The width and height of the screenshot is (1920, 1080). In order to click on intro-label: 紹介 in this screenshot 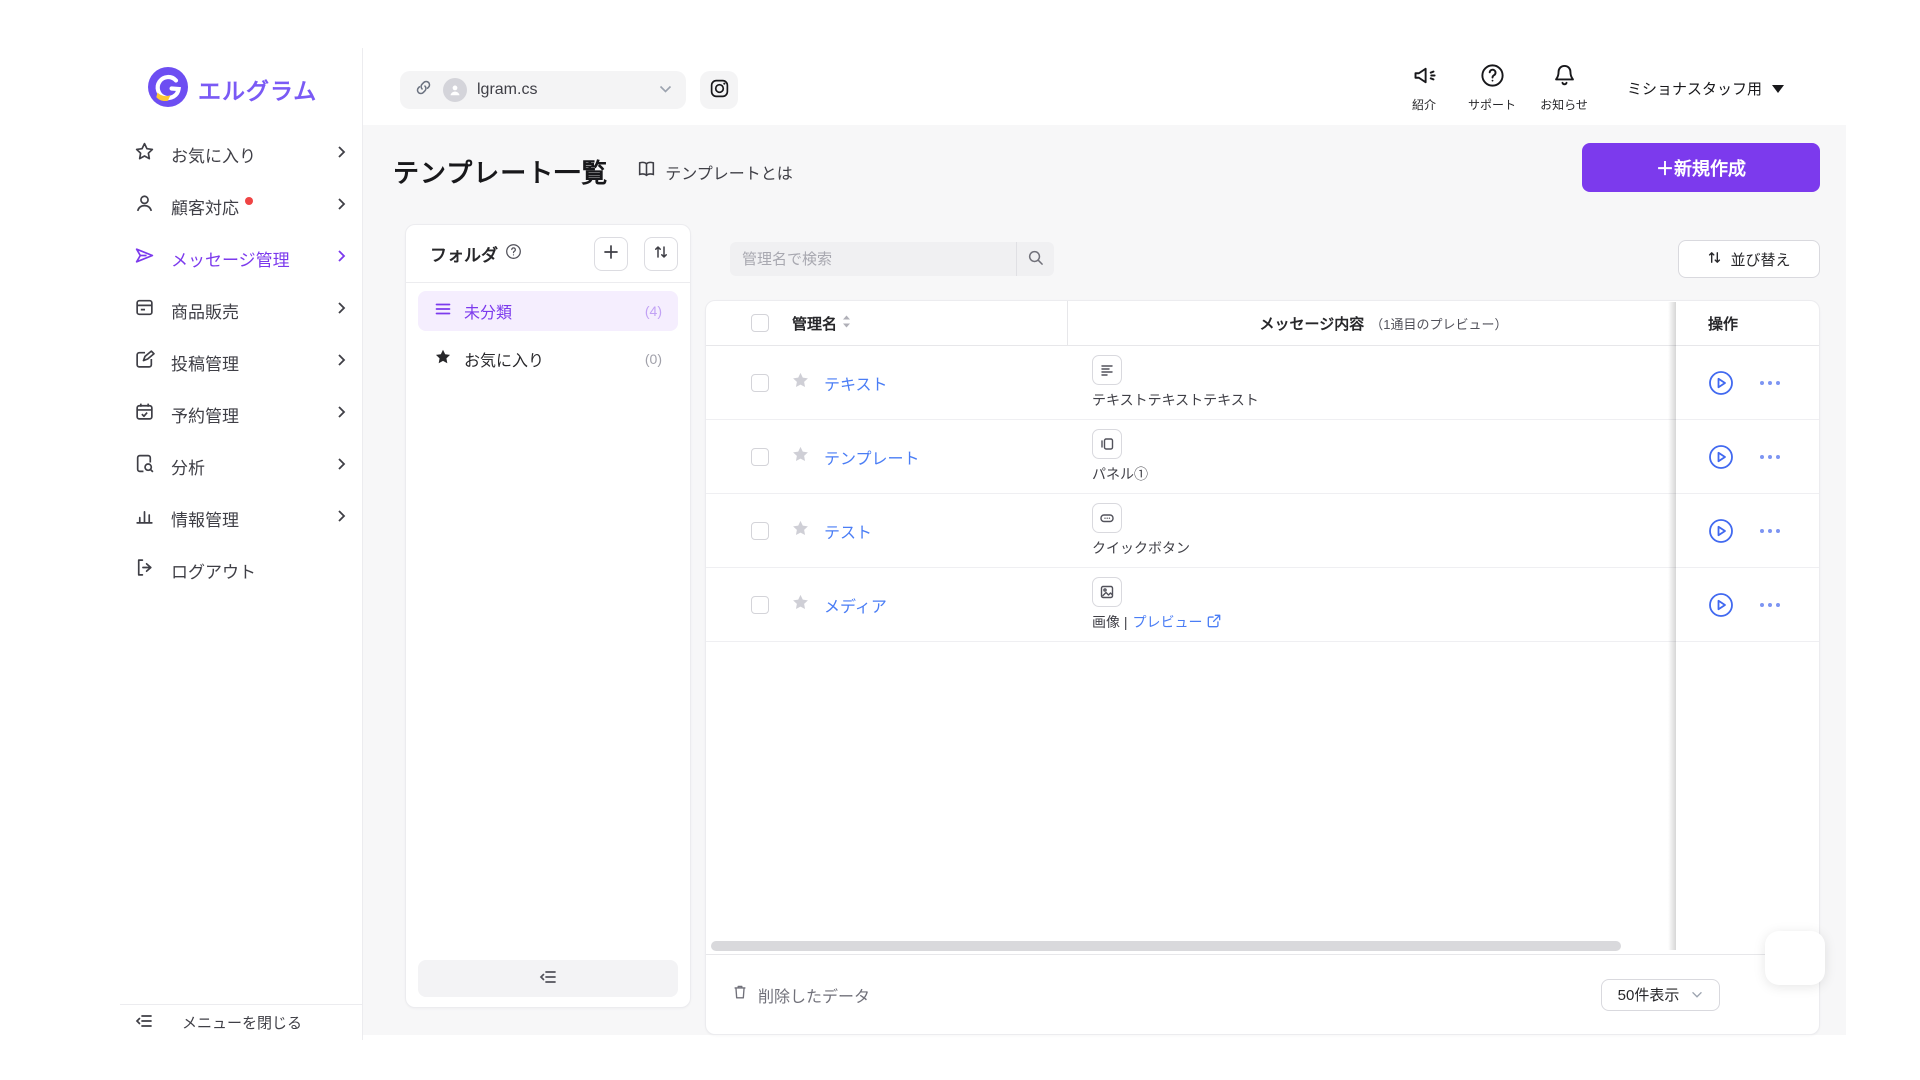, I will do `click(1423, 105)`.